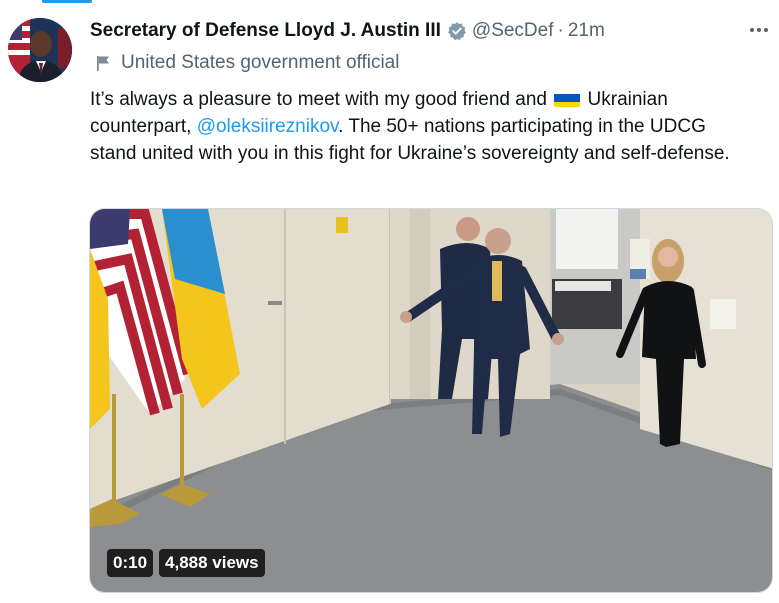  I want to click on flag-icon, so click(103, 63).